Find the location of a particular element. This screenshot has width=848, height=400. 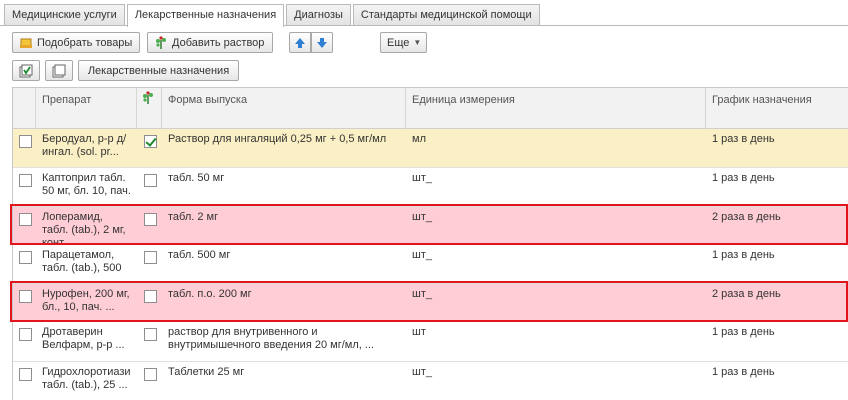

release-form: табл. п.о. 200 мг is located at coordinates (210, 294).